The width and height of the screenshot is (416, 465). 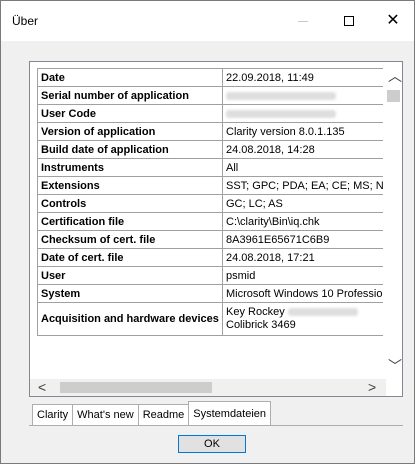 I want to click on row-key: Date, so click(x=130, y=77).